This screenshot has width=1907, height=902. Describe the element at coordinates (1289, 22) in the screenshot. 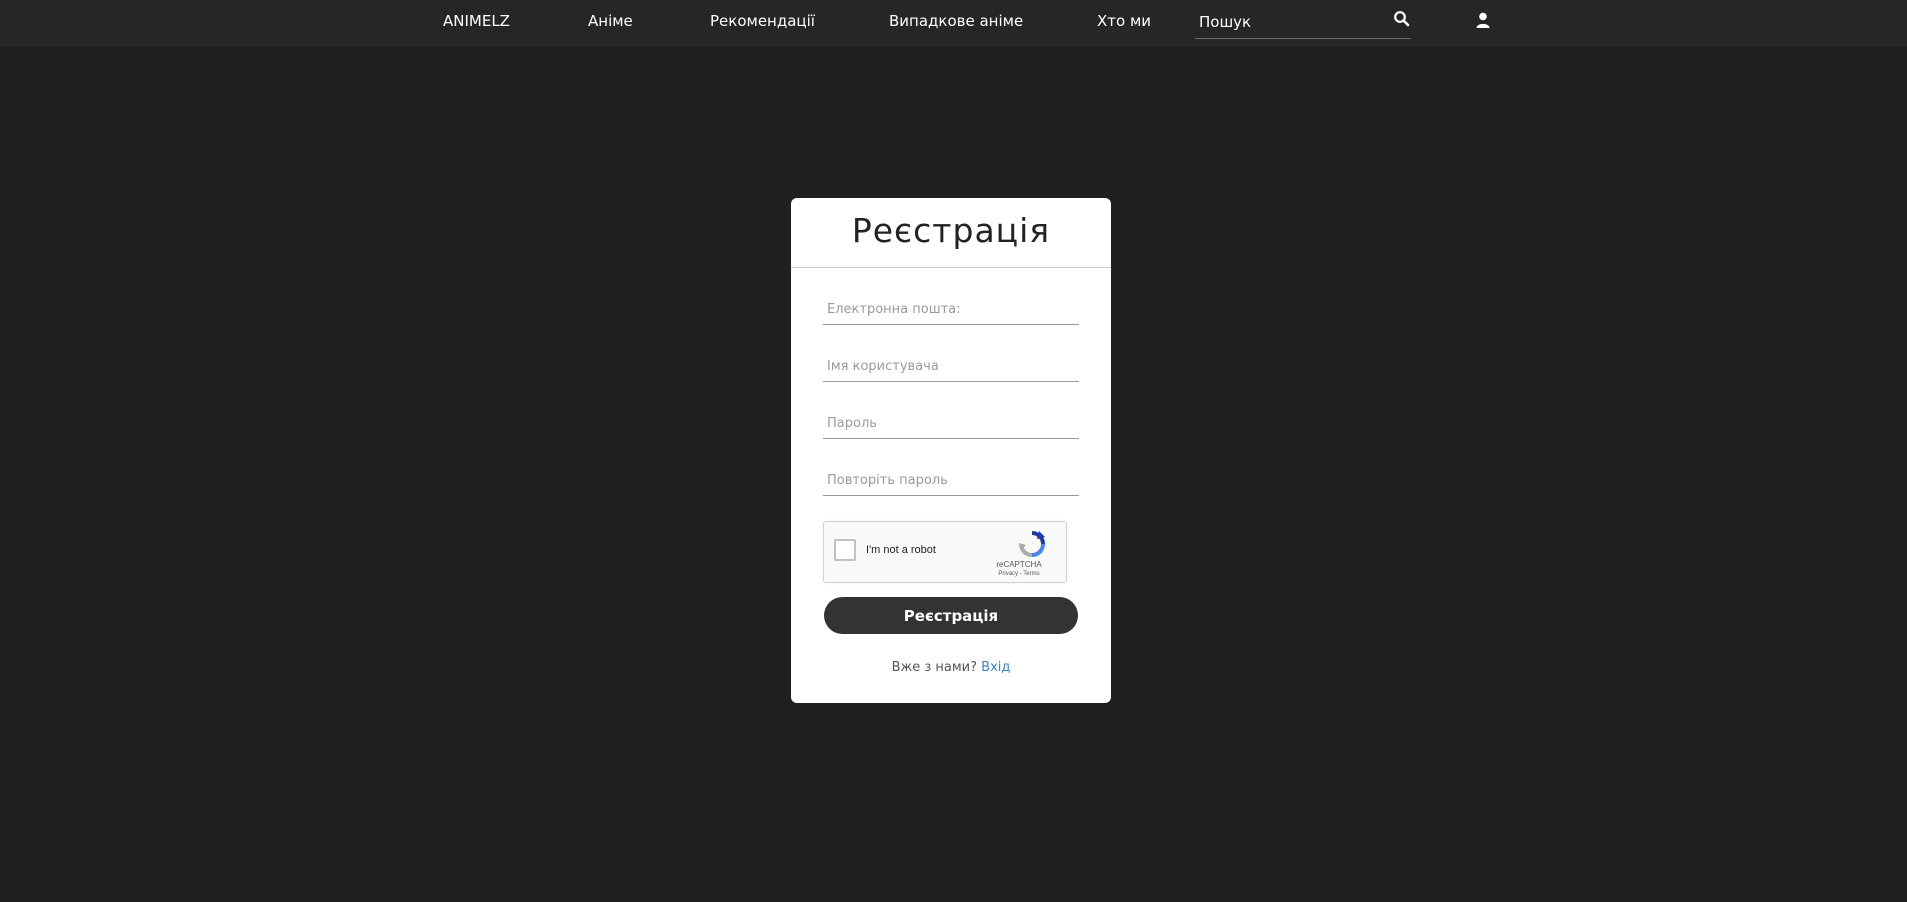

I see `search-input` at that location.